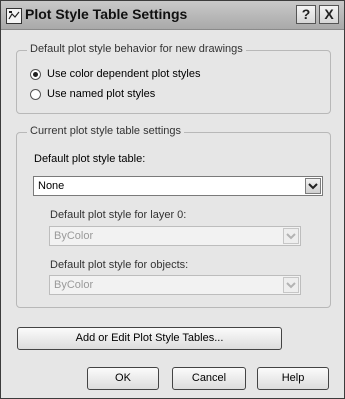 This screenshot has width=345, height=399. What do you see at coordinates (51, 186) in the screenshot?
I see `table-value: None` at bounding box center [51, 186].